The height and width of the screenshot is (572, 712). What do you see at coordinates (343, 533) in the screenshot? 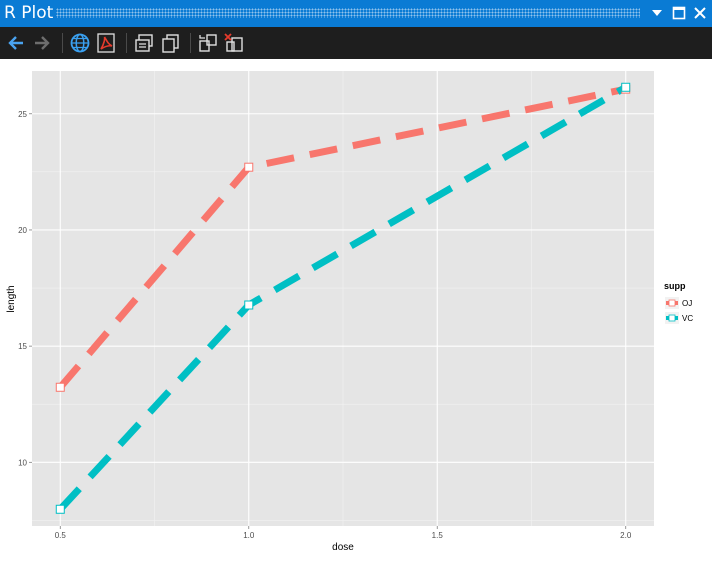
I see `x-tick-labels: 0.5 1.0 1.5 2.0` at bounding box center [343, 533].